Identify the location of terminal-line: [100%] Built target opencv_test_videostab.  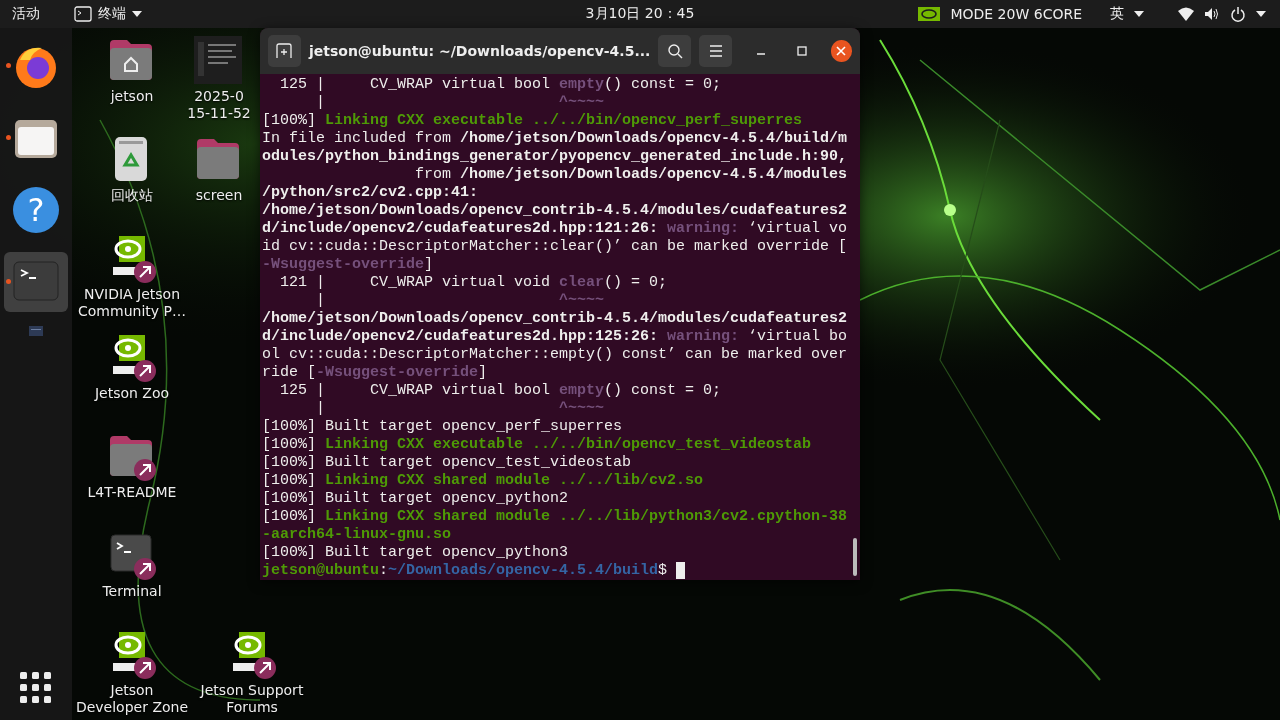
(447, 463).